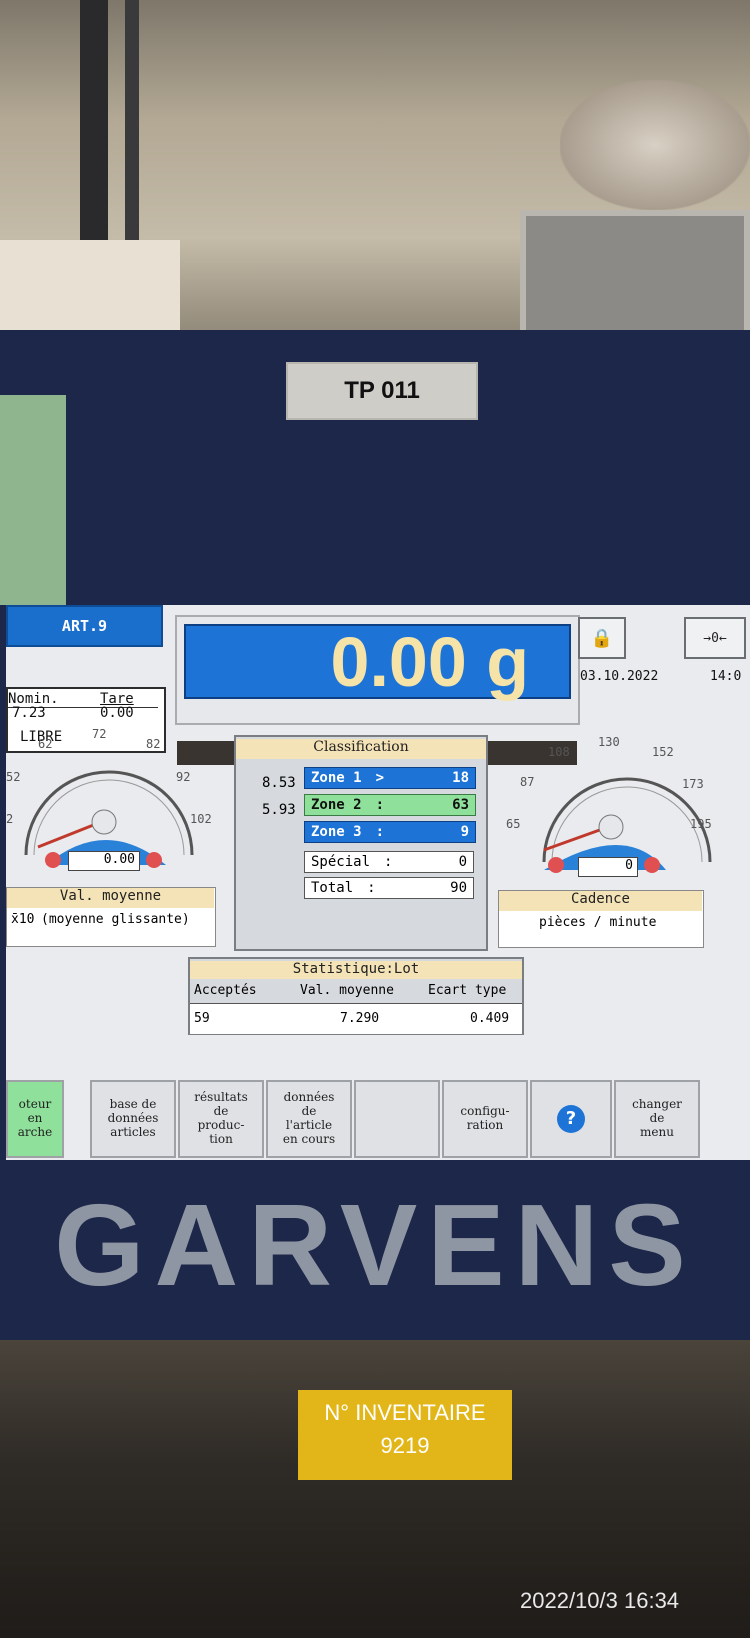  Describe the element at coordinates (309, 1119) in the screenshot. I see `current-article-data-button: données de l'article en cours` at that location.